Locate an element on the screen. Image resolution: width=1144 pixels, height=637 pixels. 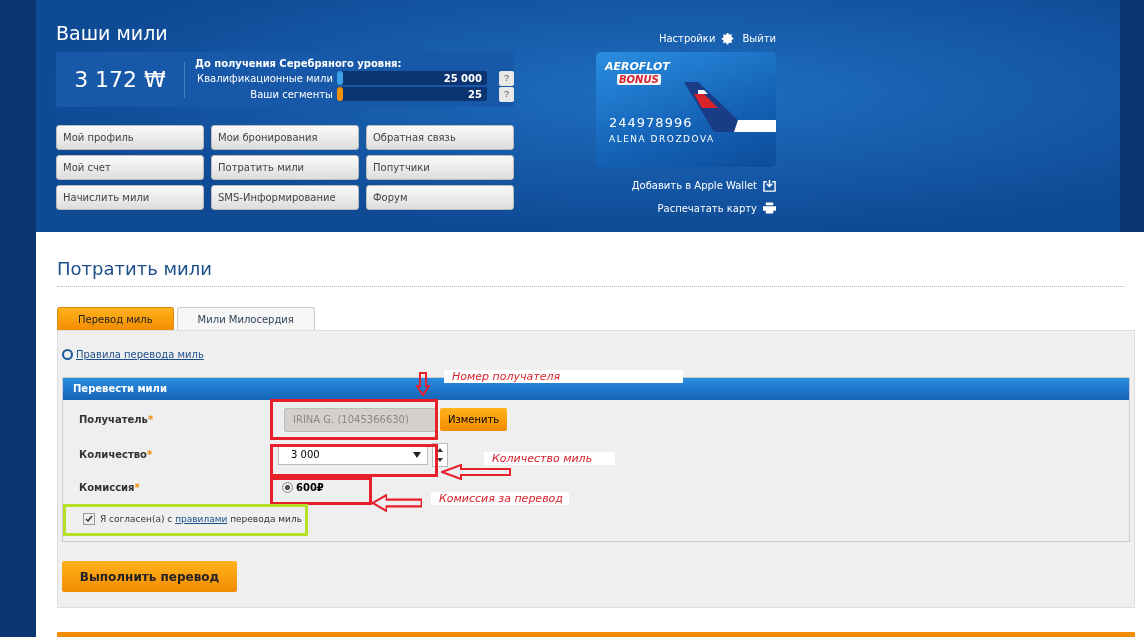
download-icon is located at coordinates (769, 185).